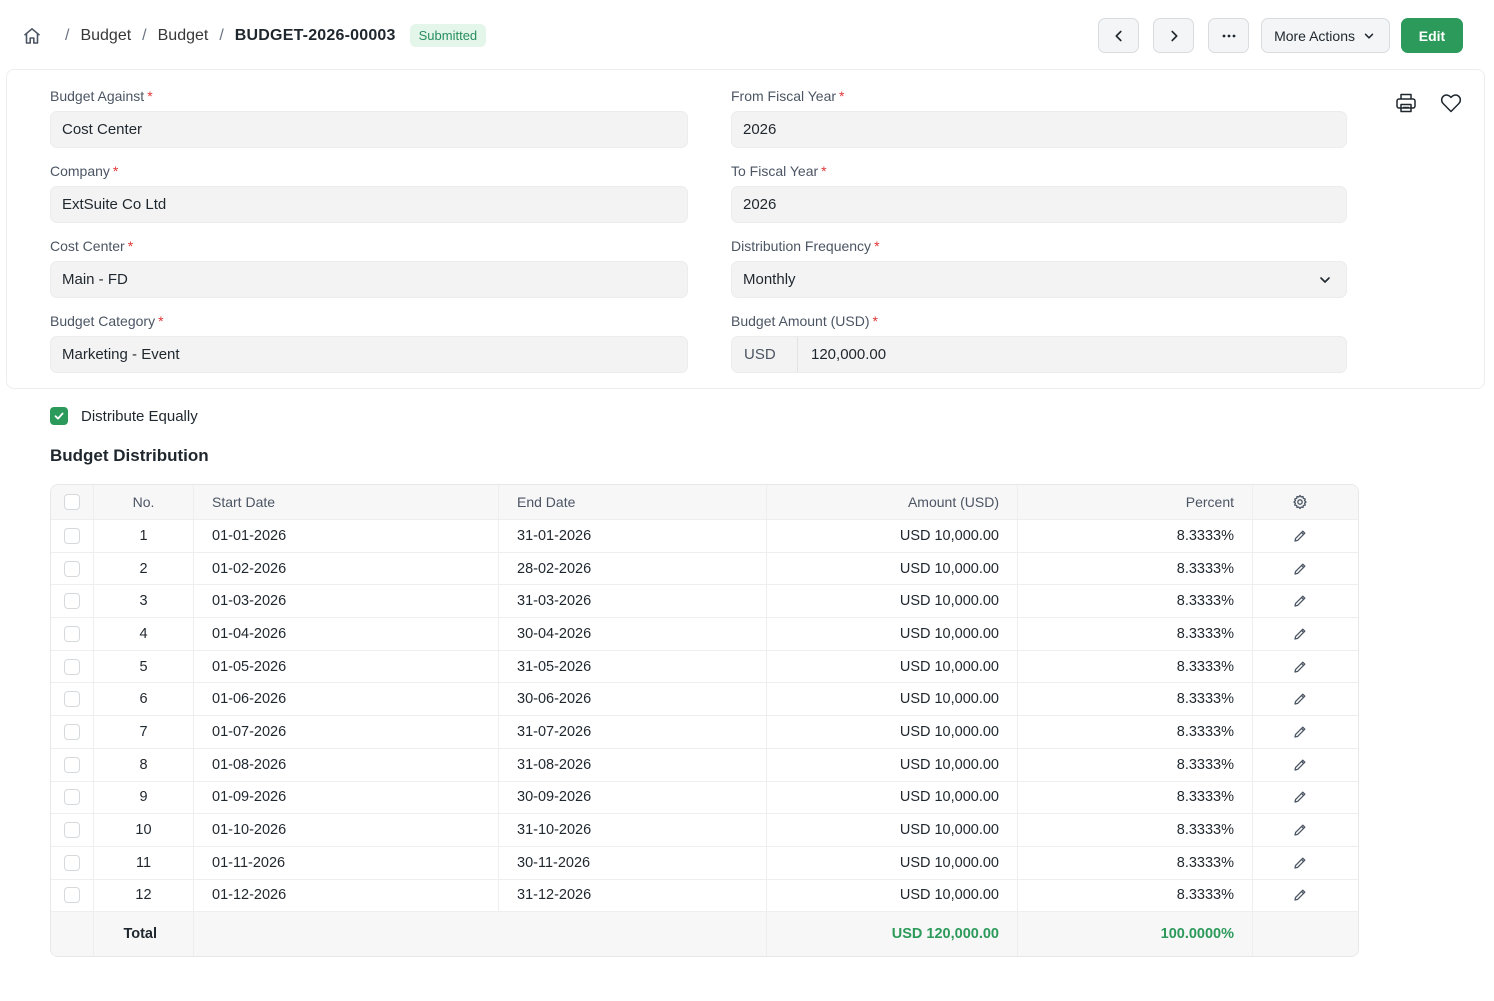 This screenshot has width=1494, height=1001. I want to click on budget-category-field: Marketing - Event, so click(369, 354).